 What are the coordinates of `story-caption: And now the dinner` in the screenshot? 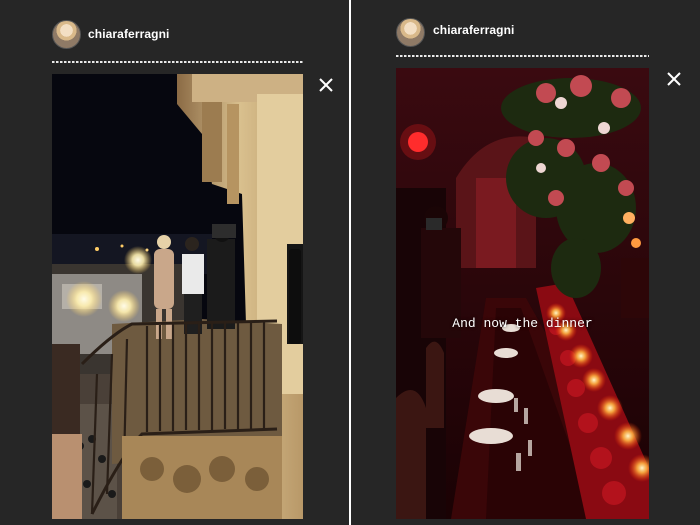 It's located at (522, 323).